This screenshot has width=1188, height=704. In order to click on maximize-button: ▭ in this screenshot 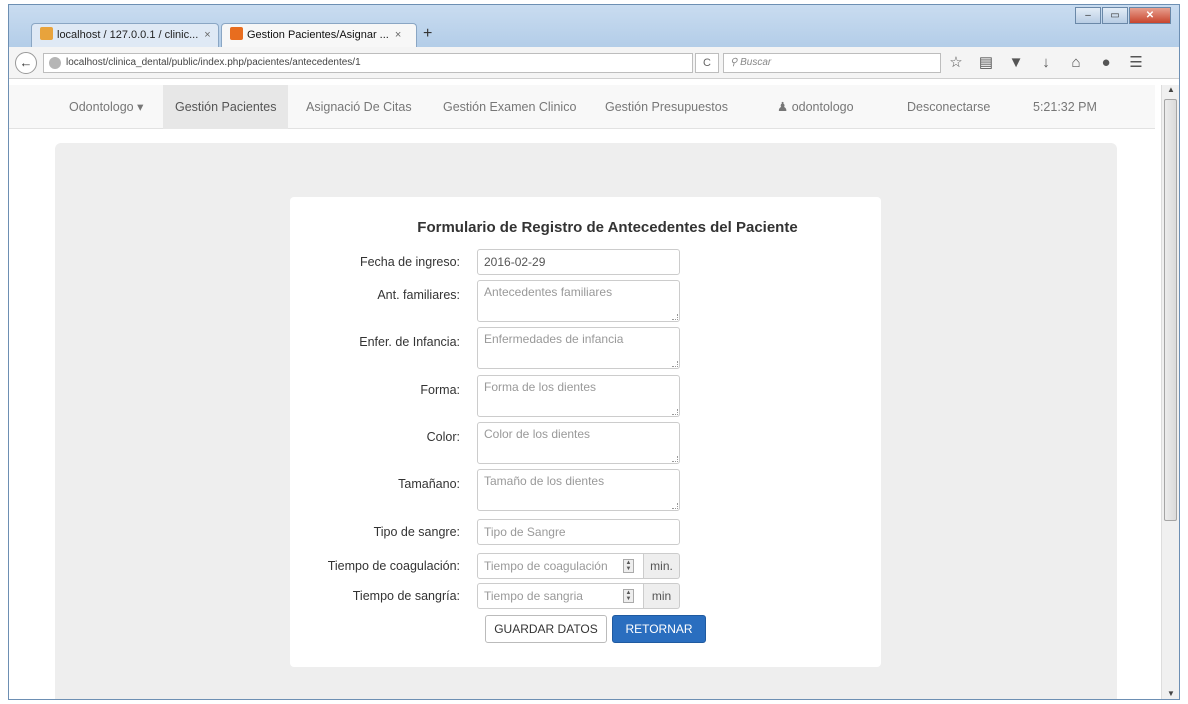, I will do `click(1115, 15)`.